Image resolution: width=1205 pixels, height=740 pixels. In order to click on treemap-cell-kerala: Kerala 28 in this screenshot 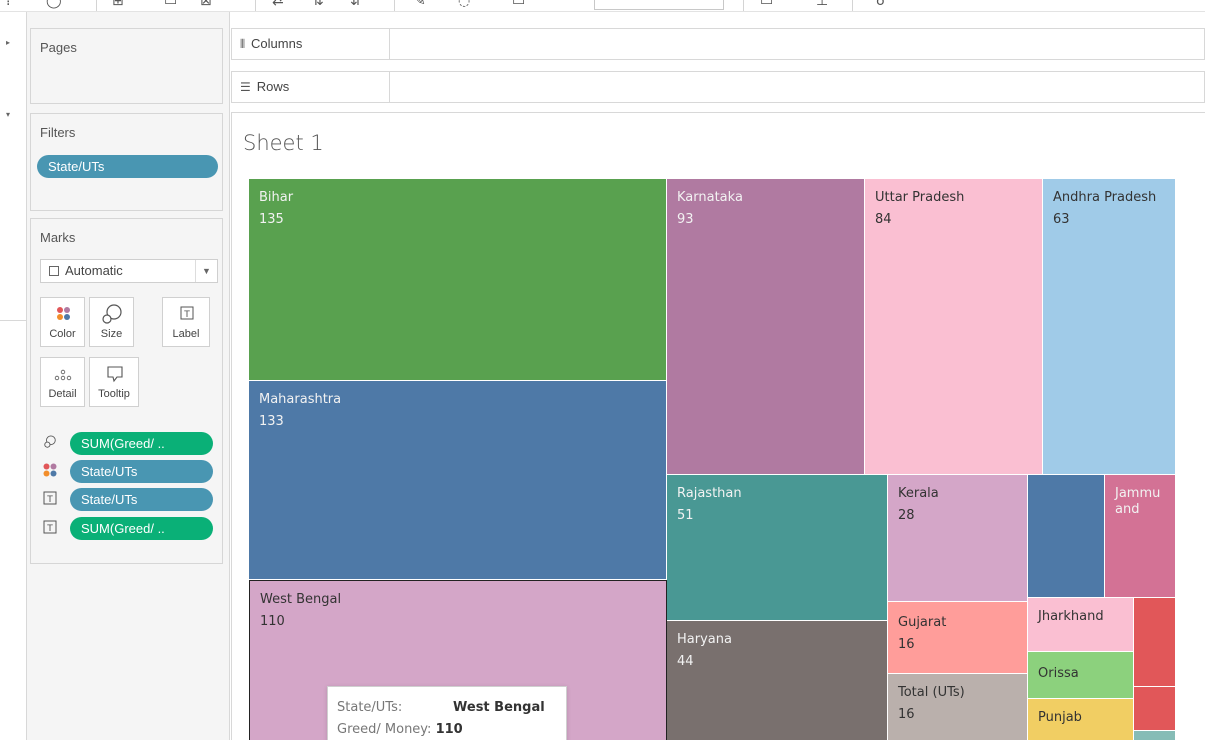, I will do `click(958, 538)`.